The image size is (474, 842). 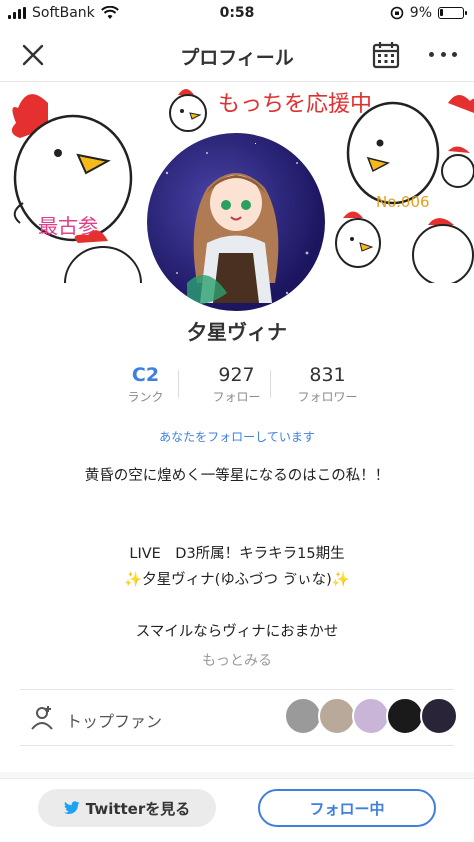 I want to click on page-title: プロフィール, so click(x=237, y=58).